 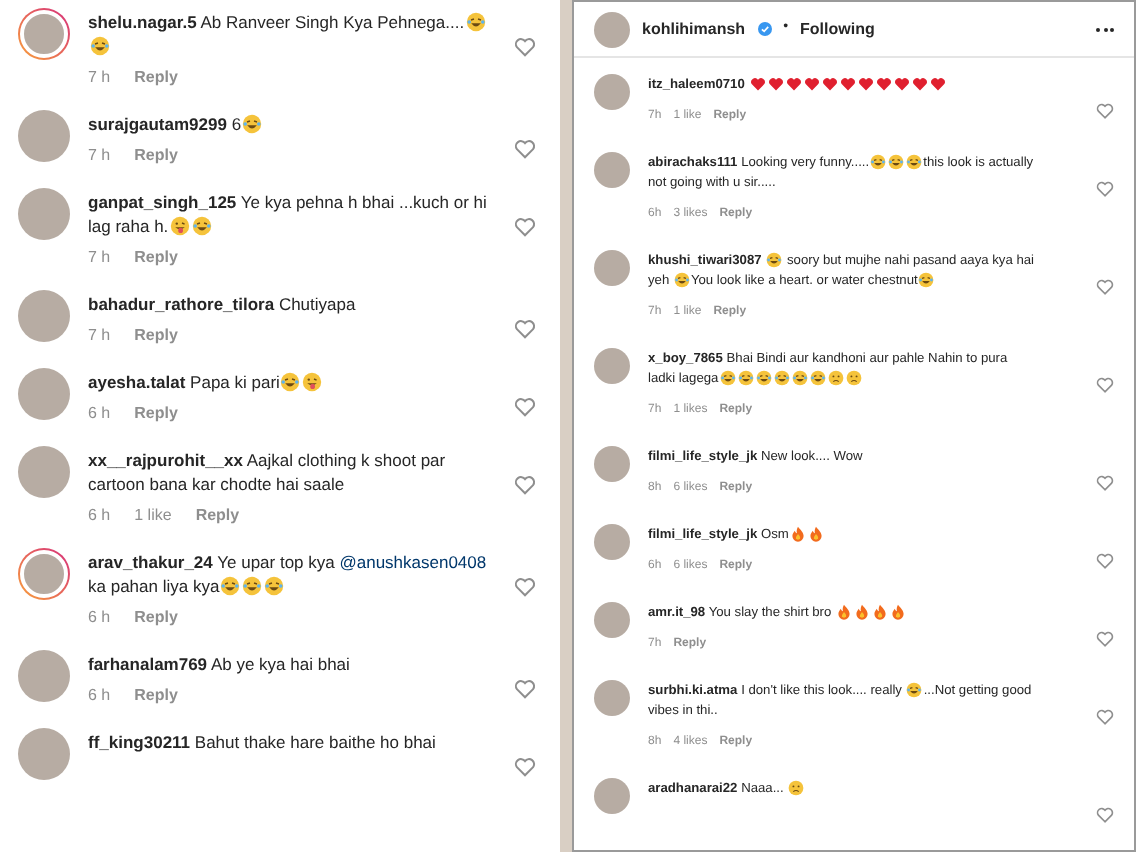 I want to click on comment-text: ayesha.talat Papa ki pari, so click(x=292, y=382).